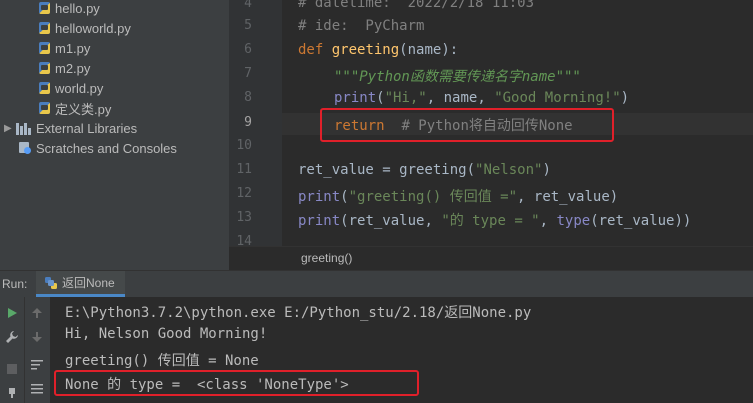 The image size is (753, 403). I want to click on code-token: , ret_value), so click(568, 197).